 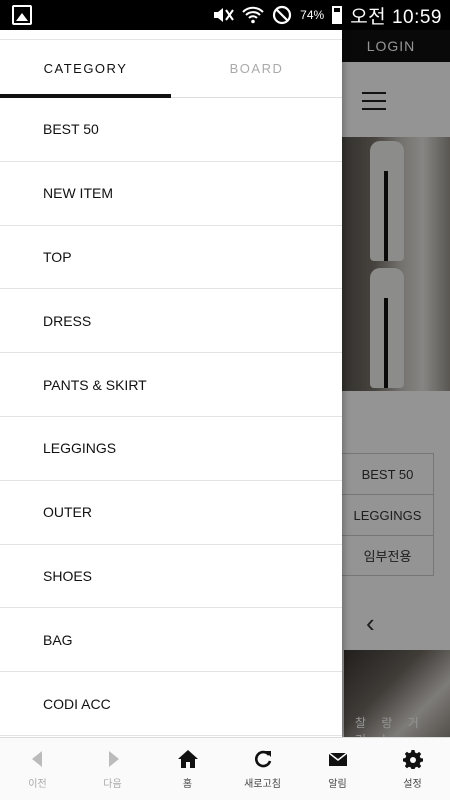 I want to click on menu-item-top: TOP, so click(x=171, y=258).